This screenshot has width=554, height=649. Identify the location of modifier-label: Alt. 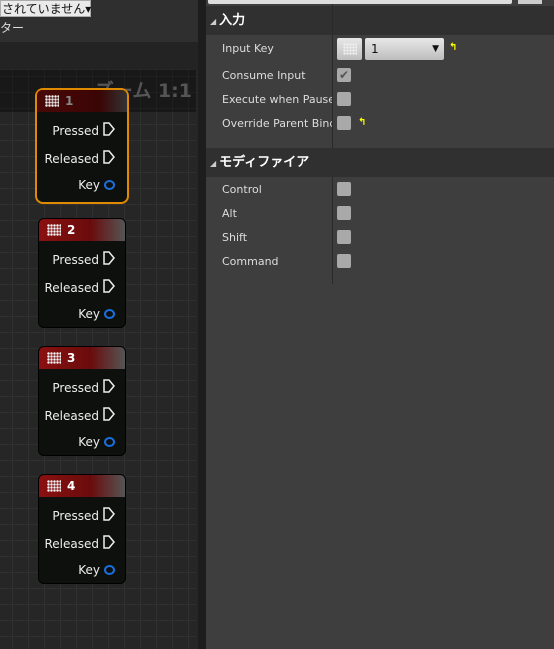
(229, 213).